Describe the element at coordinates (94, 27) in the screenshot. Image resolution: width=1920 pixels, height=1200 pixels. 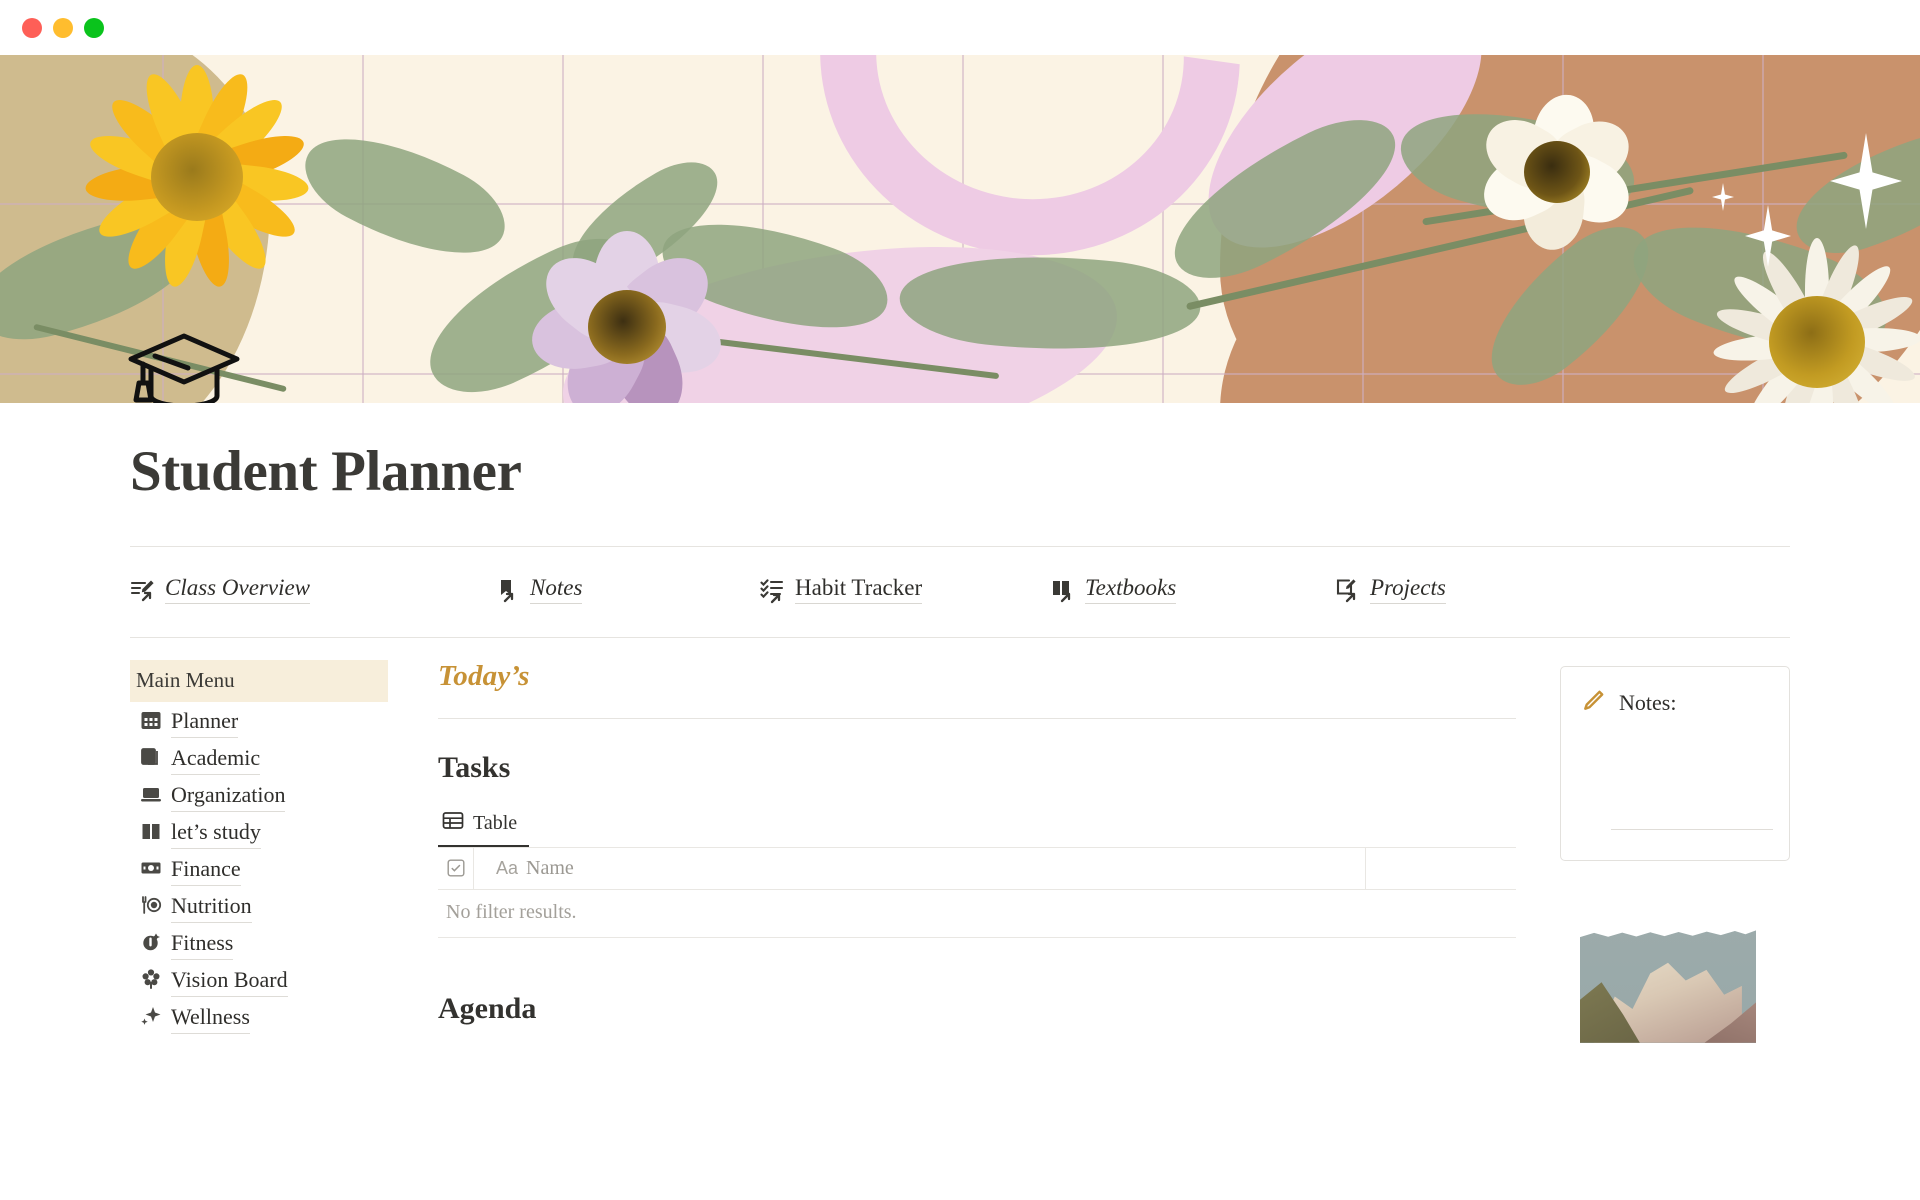
I see `window-maximize-button` at that location.